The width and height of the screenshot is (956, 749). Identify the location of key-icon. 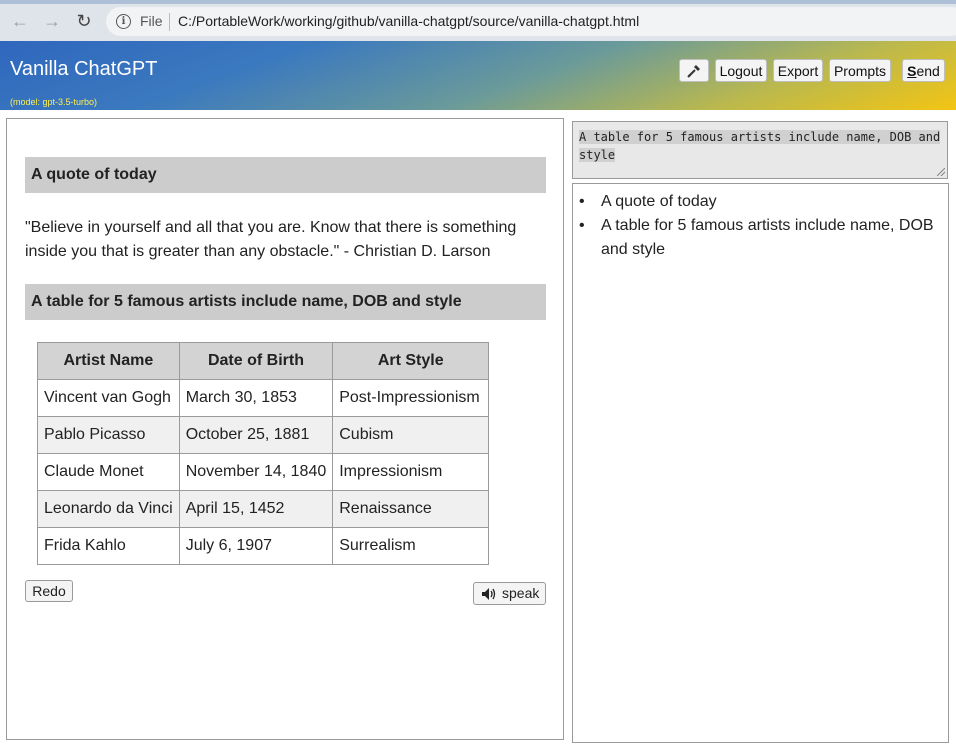
(693, 71).